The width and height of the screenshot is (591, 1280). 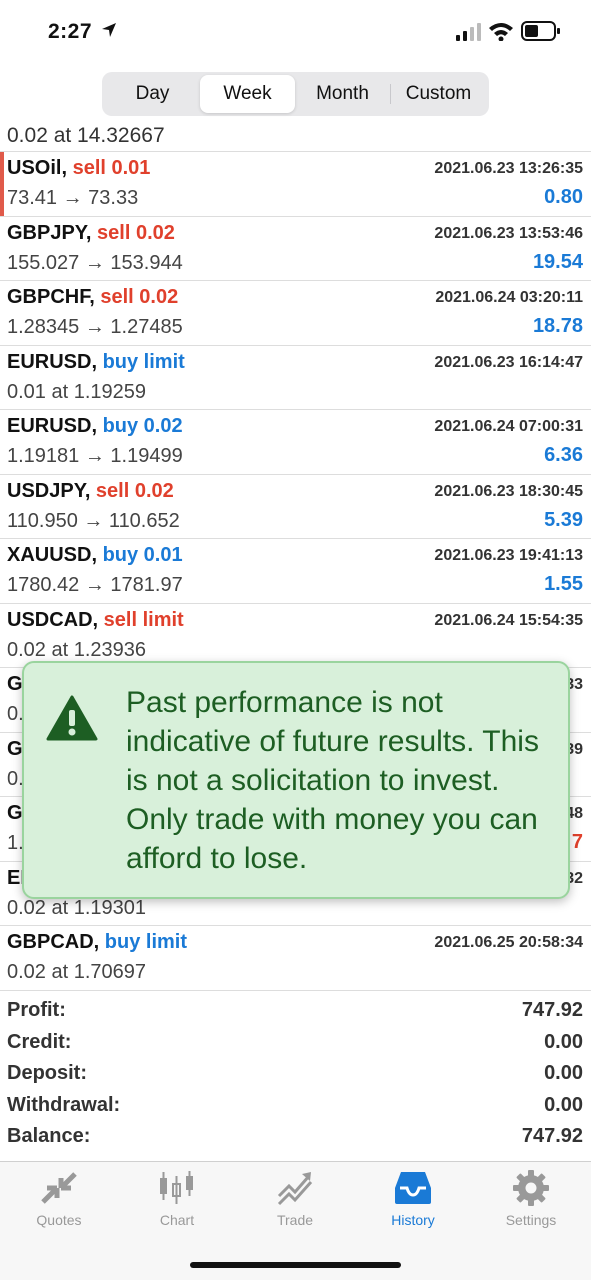 What do you see at coordinates (140, 426) in the screenshot?
I see `order-action: buy 0.02` at bounding box center [140, 426].